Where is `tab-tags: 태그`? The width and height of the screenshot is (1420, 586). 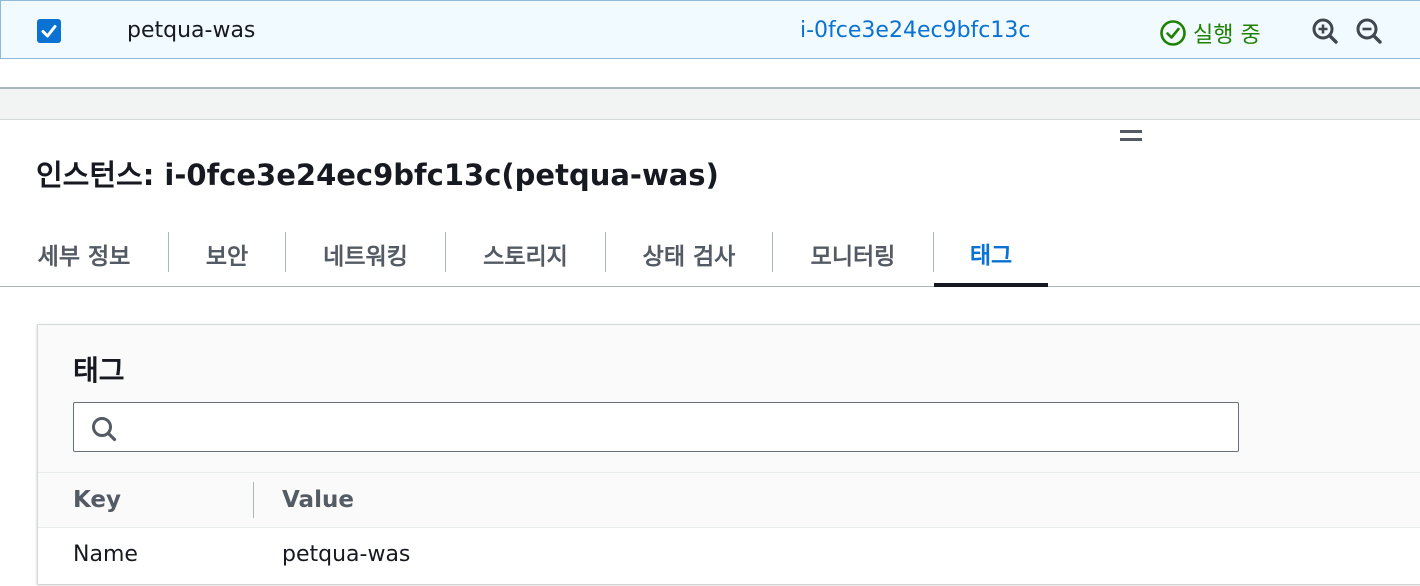 tab-tags: 태그 is located at coordinates (991, 254).